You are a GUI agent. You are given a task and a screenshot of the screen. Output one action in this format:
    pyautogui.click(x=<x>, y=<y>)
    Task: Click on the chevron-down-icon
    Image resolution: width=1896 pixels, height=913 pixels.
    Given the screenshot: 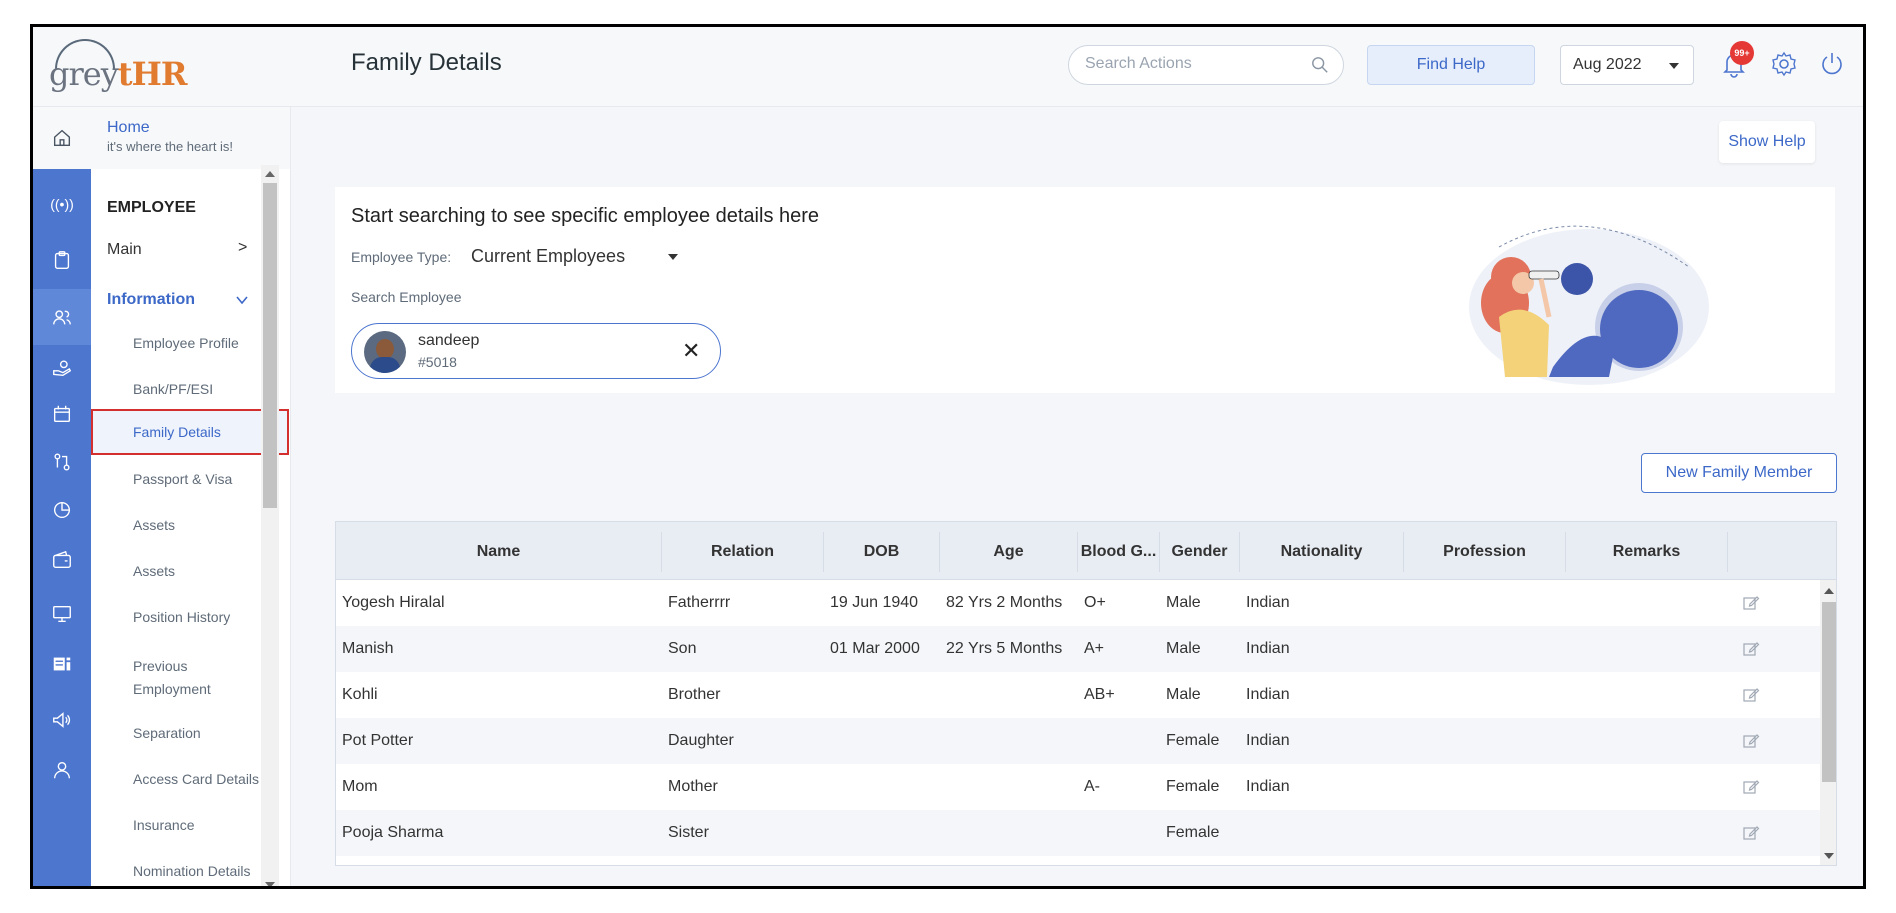 What is the action you would take?
    pyautogui.click(x=242, y=300)
    